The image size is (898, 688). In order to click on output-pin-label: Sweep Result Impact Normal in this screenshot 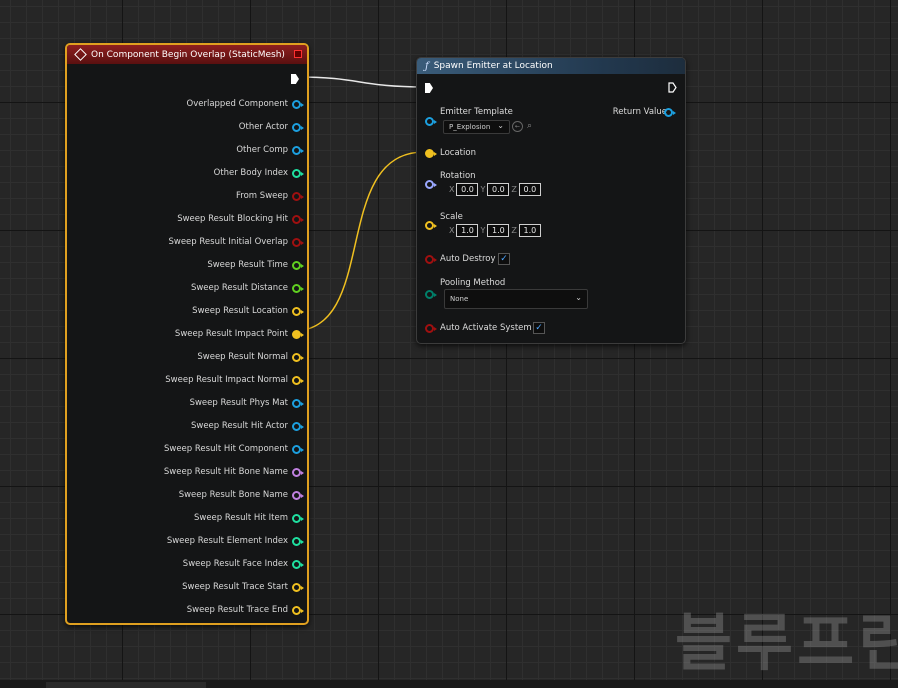, I will do `click(226, 380)`.